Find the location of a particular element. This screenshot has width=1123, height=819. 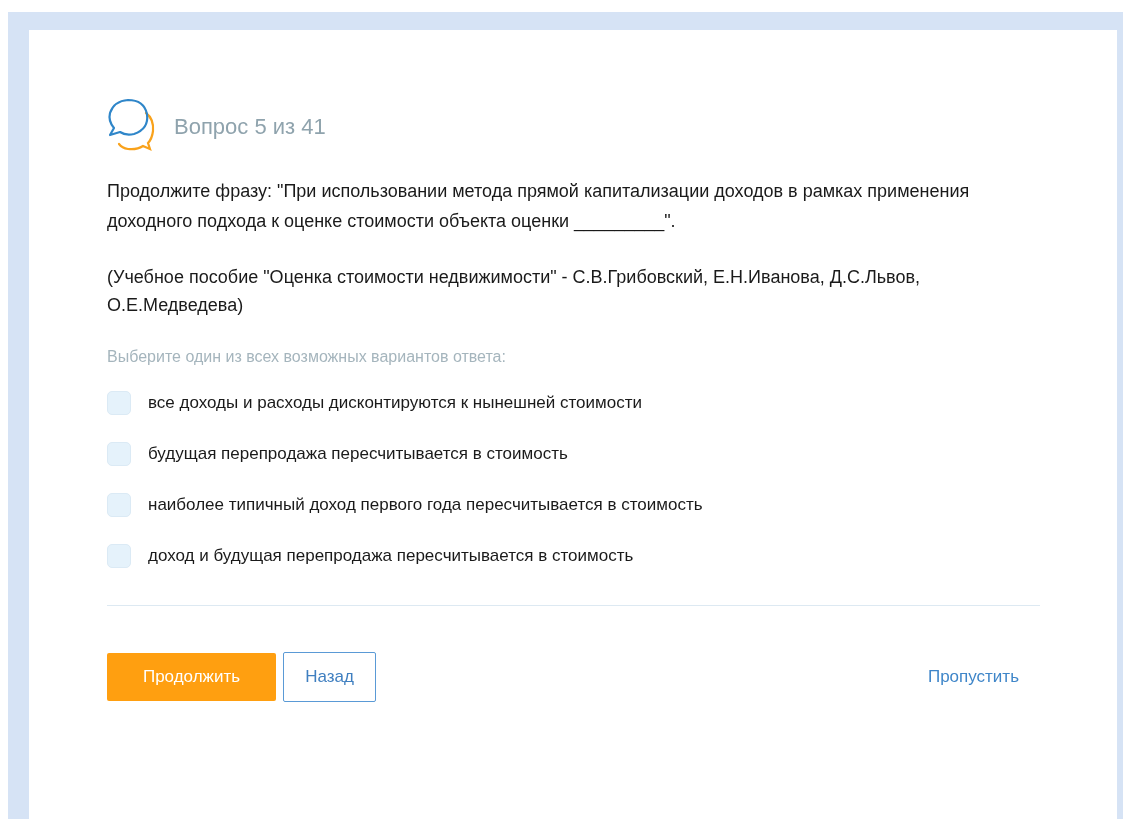

question-counter: Вопрос 5 из 41 is located at coordinates (250, 126).